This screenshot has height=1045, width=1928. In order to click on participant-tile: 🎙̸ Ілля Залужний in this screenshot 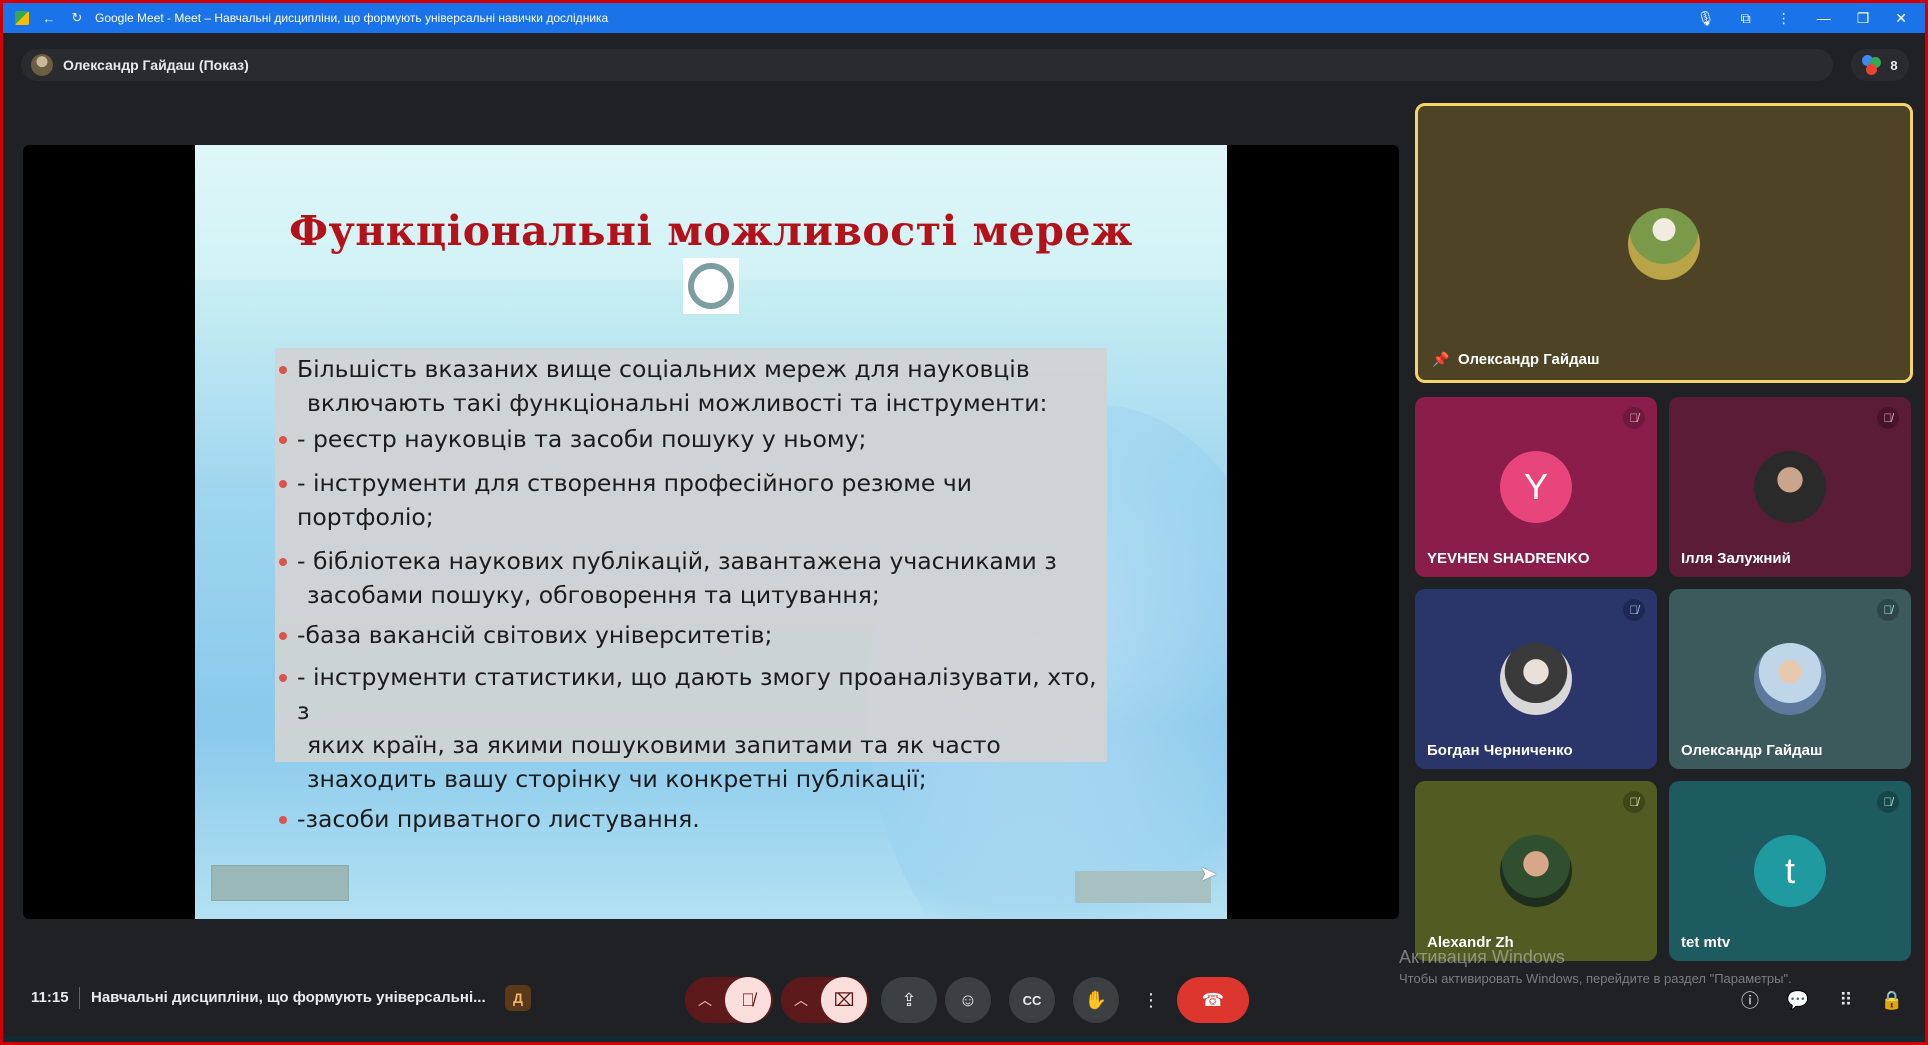, I will do `click(1790, 487)`.